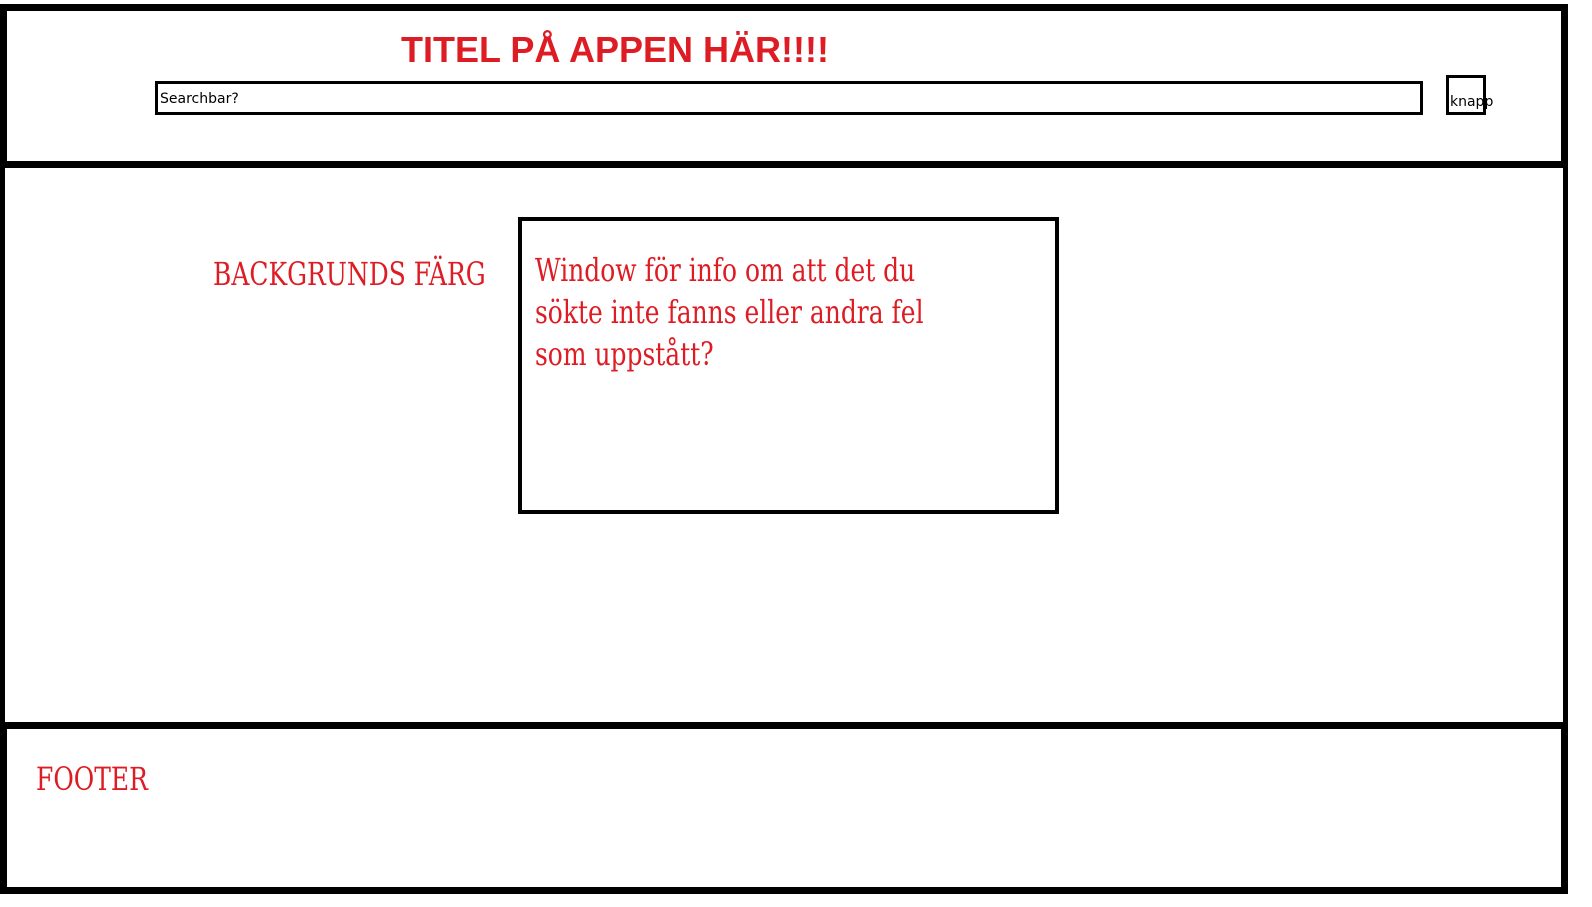 The width and height of the screenshot is (1592, 907). Describe the element at coordinates (1469, 95) in the screenshot. I see `search-button: knapp` at that location.